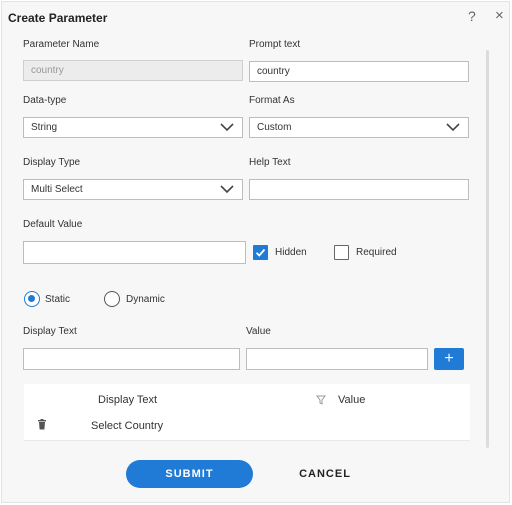  What do you see at coordinates (61, 44) in the screenshot?
I see `parameter-name-label: Parameter Name` at bounding box center [61, 44].